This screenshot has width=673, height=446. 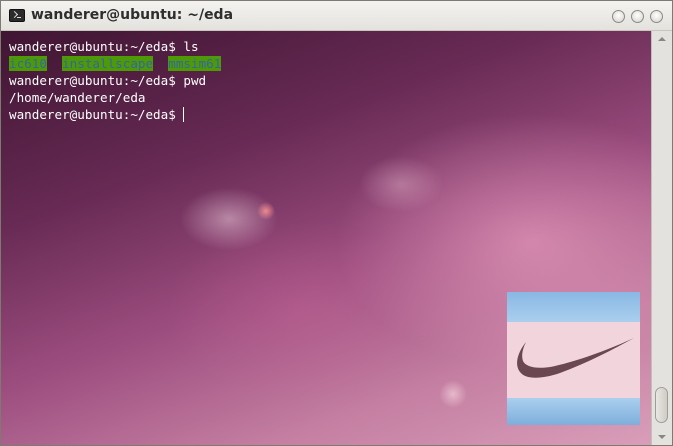 I want to click on command-text: pwd, so click(x=195, y=80).